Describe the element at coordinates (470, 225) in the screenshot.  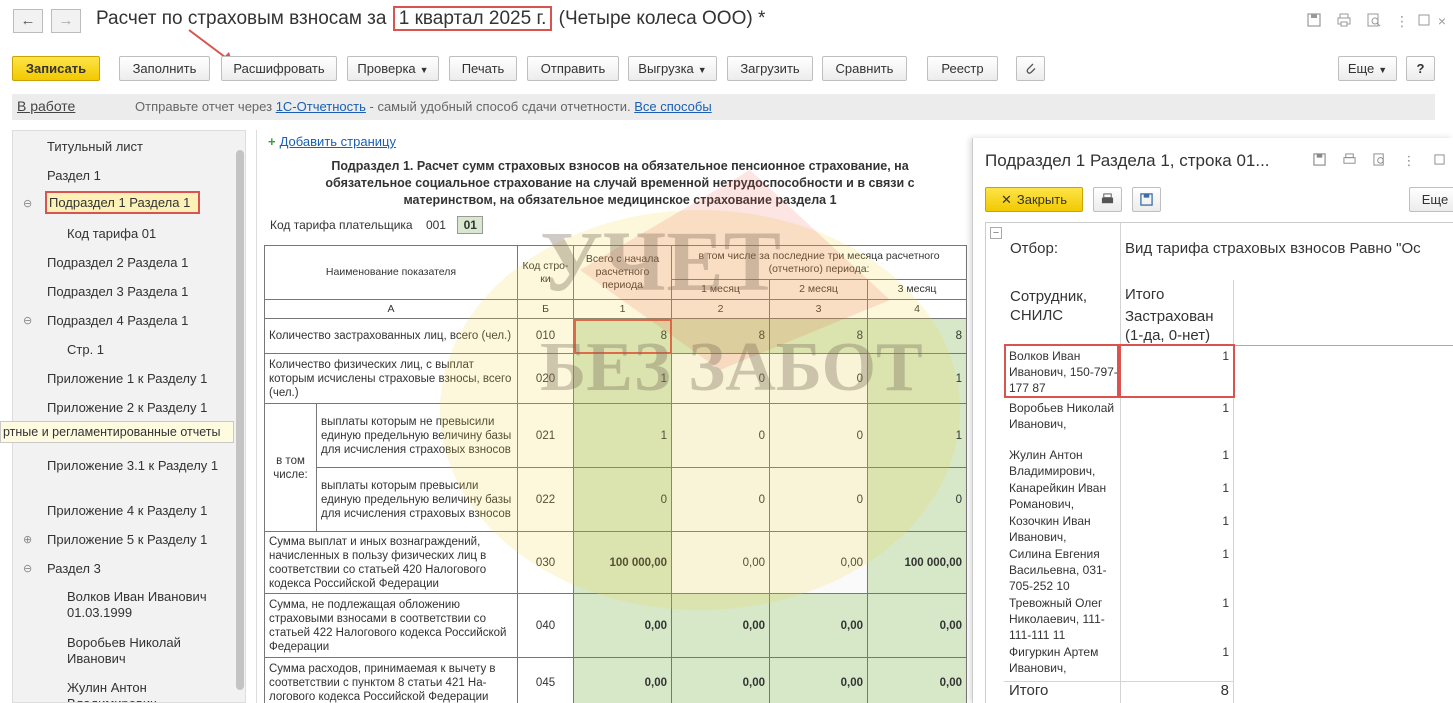
I see `tarif-value-field: 01` at that location.